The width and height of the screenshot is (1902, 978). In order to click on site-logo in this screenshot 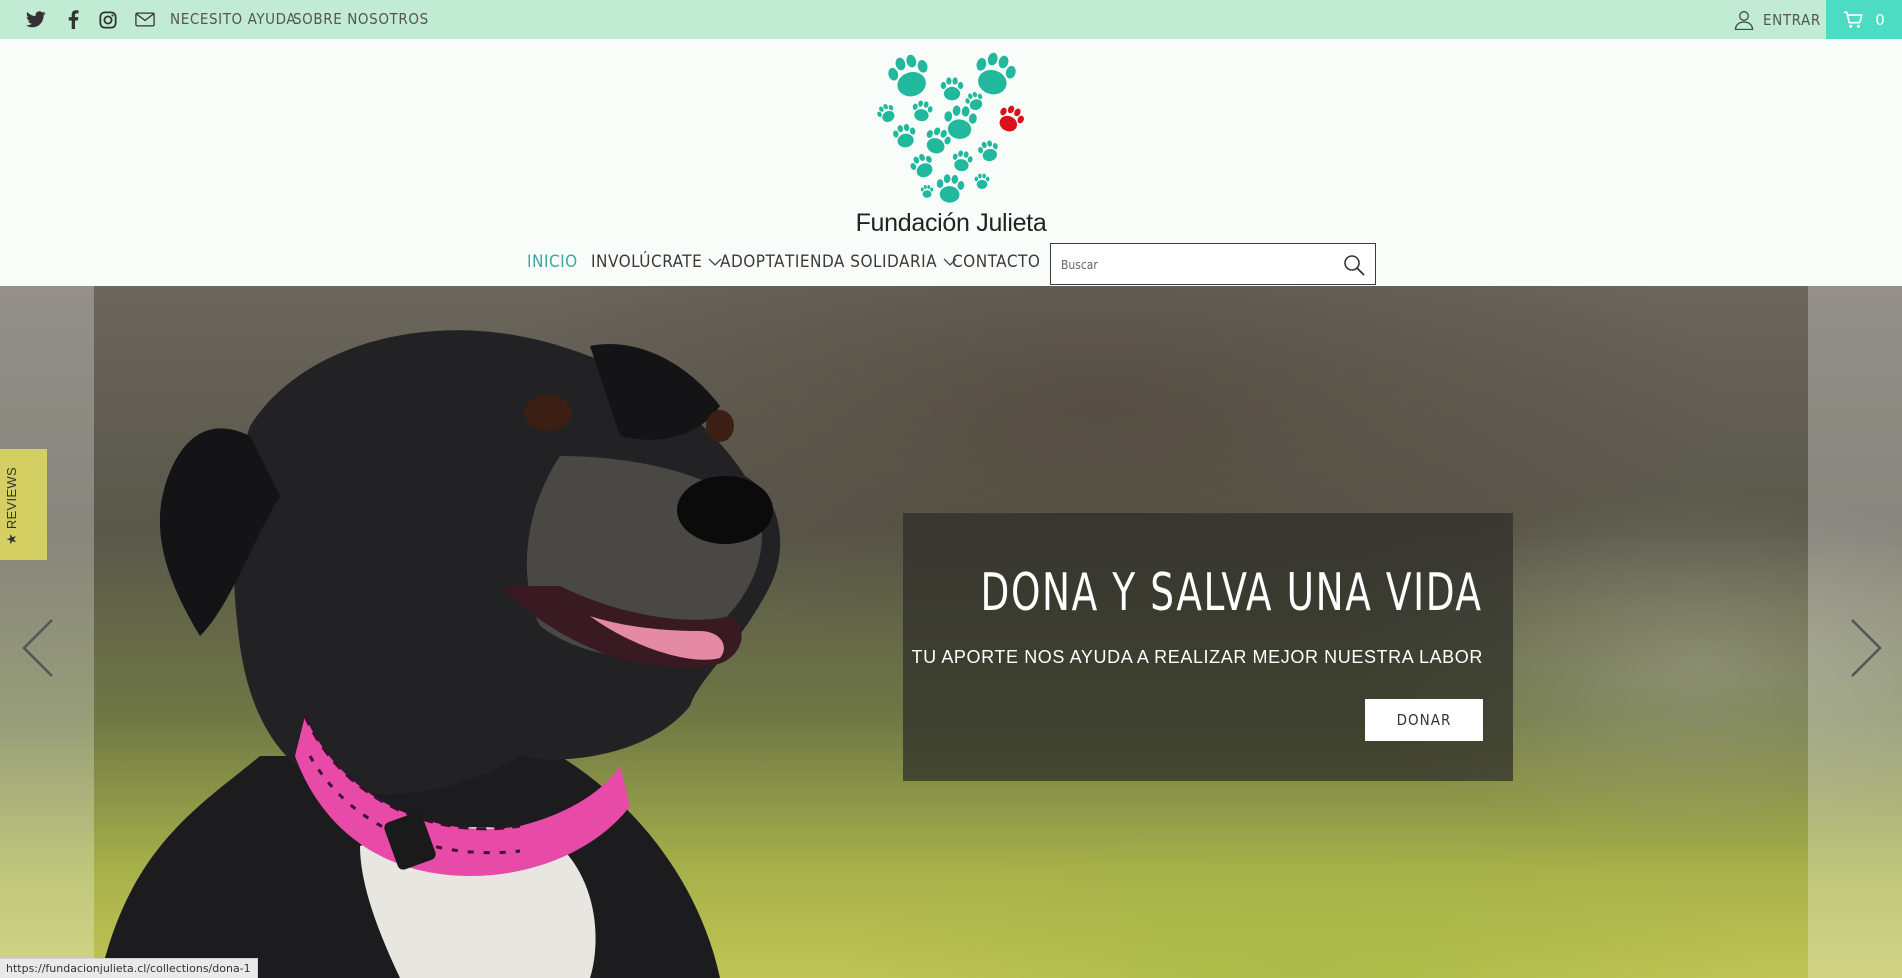, I will do `click(952, 124)`.